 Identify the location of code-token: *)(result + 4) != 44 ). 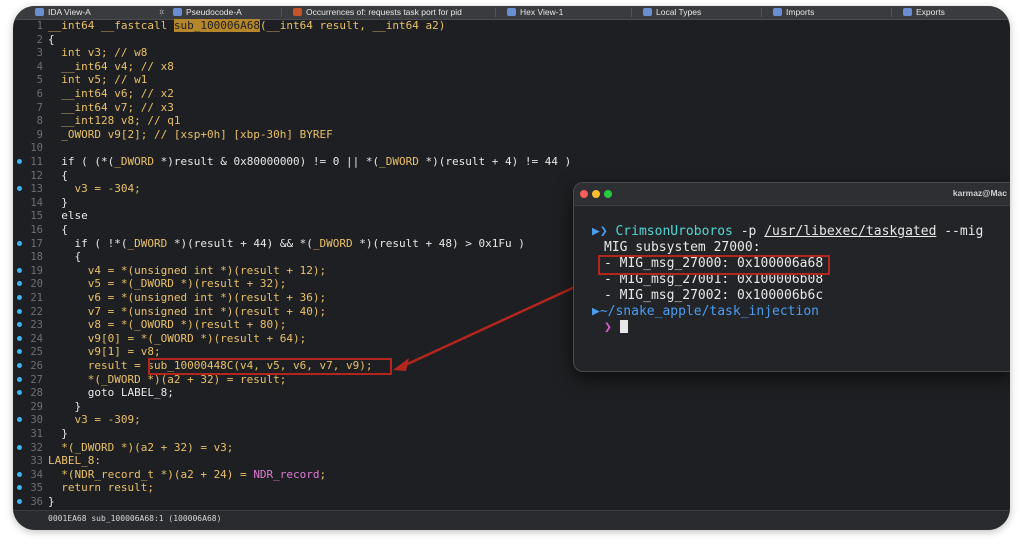
(495, 161).